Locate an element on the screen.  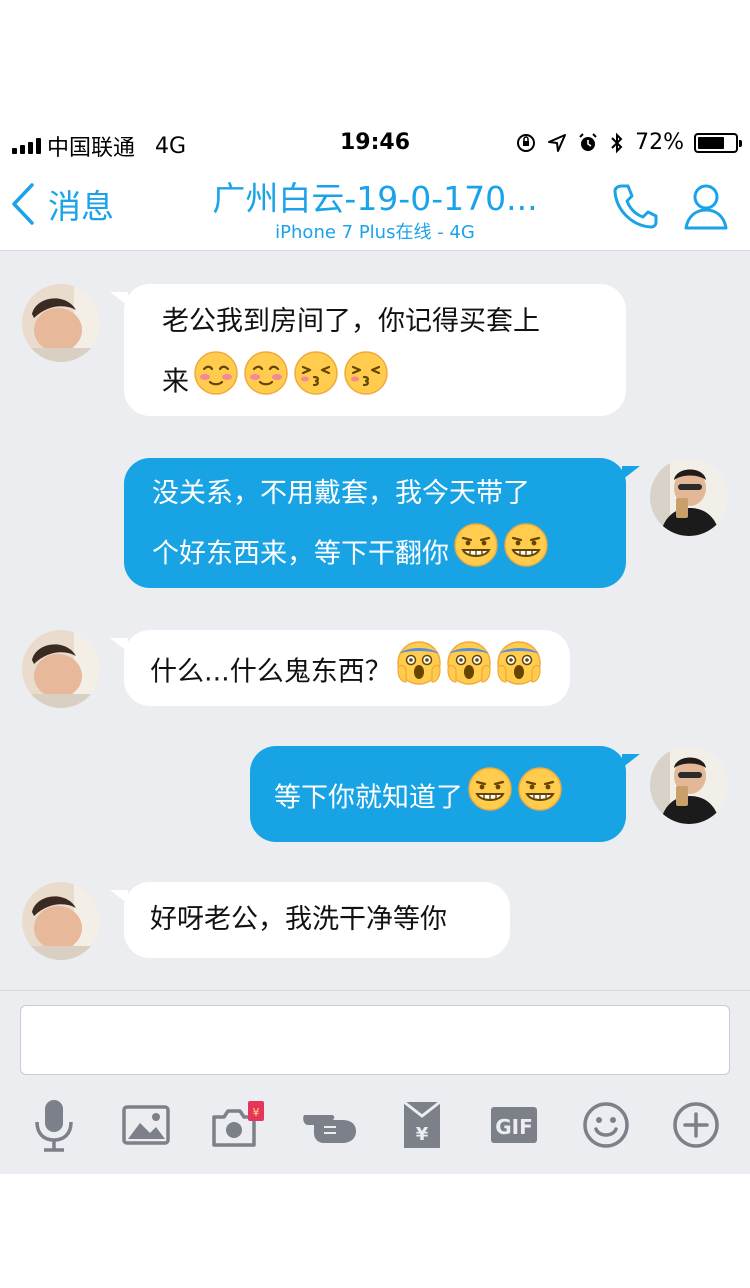
back-label: 消息 is located at coordinates (81, 206).